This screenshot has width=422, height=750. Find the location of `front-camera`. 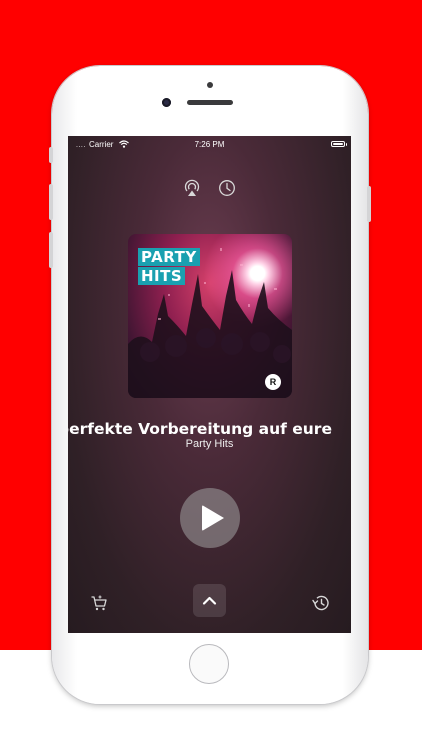

front-camera is located at coordinates (166, 102).